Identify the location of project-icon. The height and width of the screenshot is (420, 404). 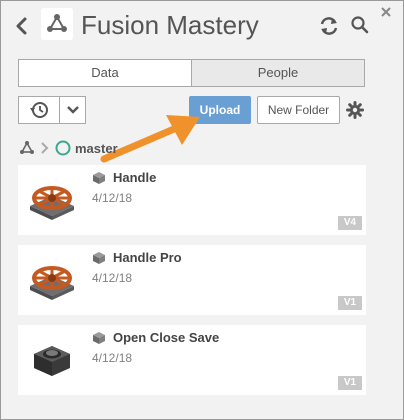
(57, 24).